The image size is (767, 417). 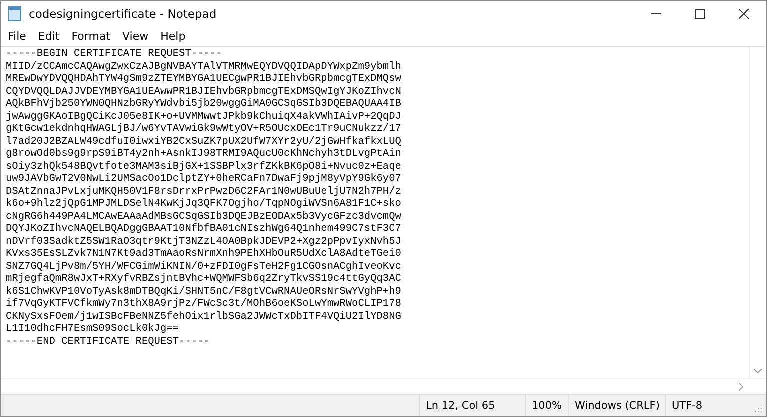 I want to click on status-text: Ln 12, Col 65, so click(x=472, y=405).